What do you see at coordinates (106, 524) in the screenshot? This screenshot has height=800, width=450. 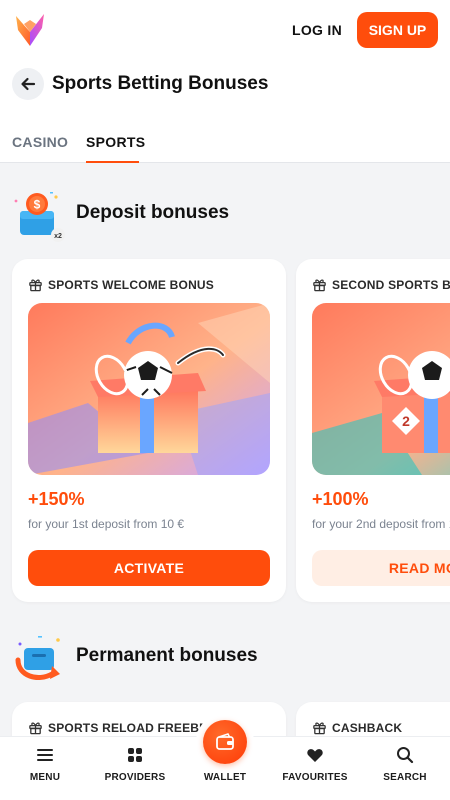 I see `bonus-description: for your 1st deposit from 10 €` at bounding box center [106, 524].